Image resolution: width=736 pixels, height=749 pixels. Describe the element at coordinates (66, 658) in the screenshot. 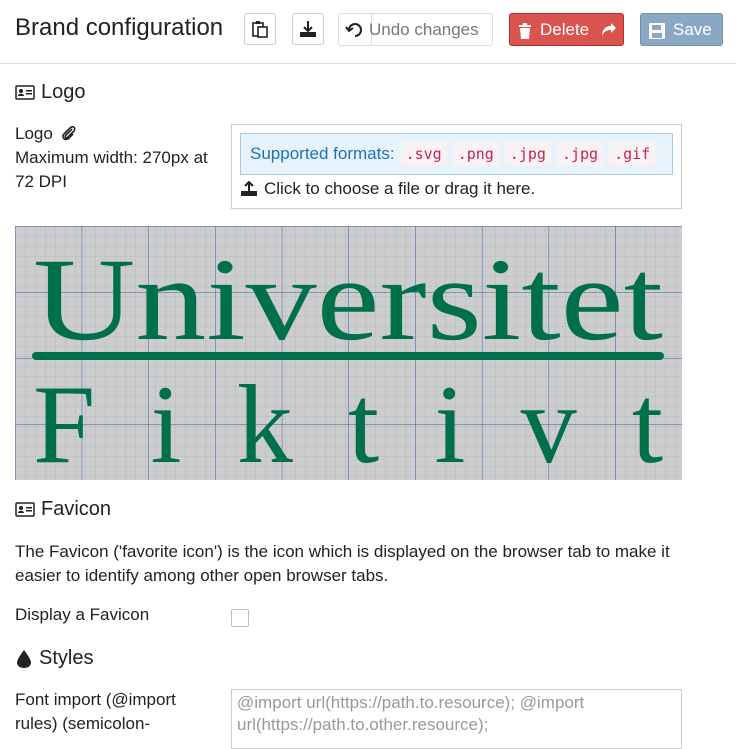

I see `styles-heading-text: Styles` at that location.